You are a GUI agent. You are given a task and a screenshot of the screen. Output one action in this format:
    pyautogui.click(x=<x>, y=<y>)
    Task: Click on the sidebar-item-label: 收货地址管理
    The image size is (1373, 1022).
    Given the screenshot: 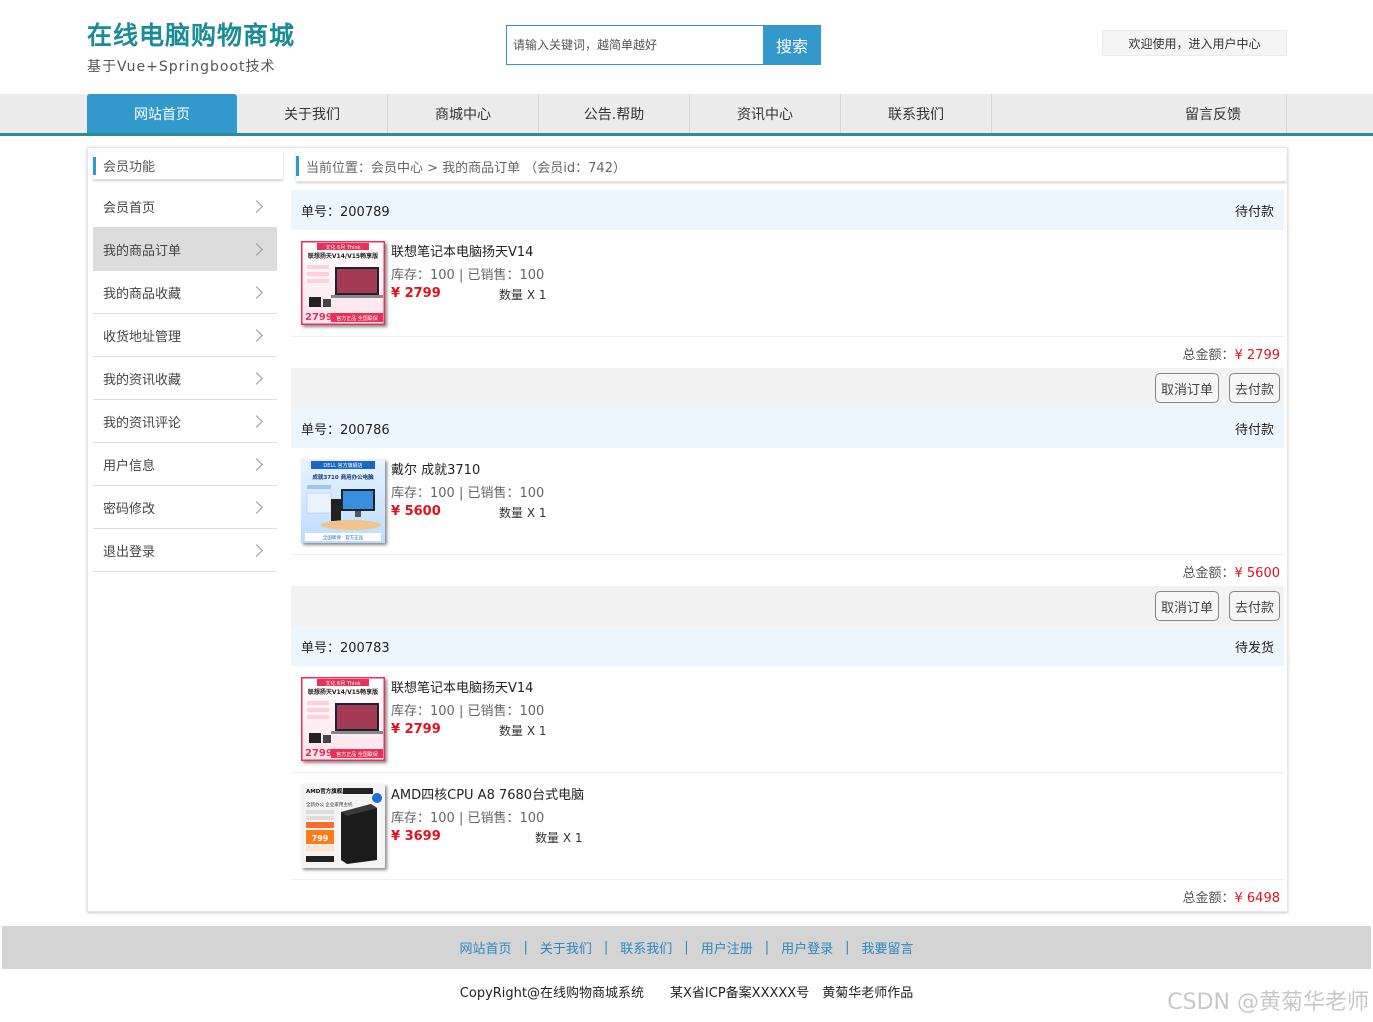 What is the action you would take?
    pyautogui.click(x=142, y=337)
    